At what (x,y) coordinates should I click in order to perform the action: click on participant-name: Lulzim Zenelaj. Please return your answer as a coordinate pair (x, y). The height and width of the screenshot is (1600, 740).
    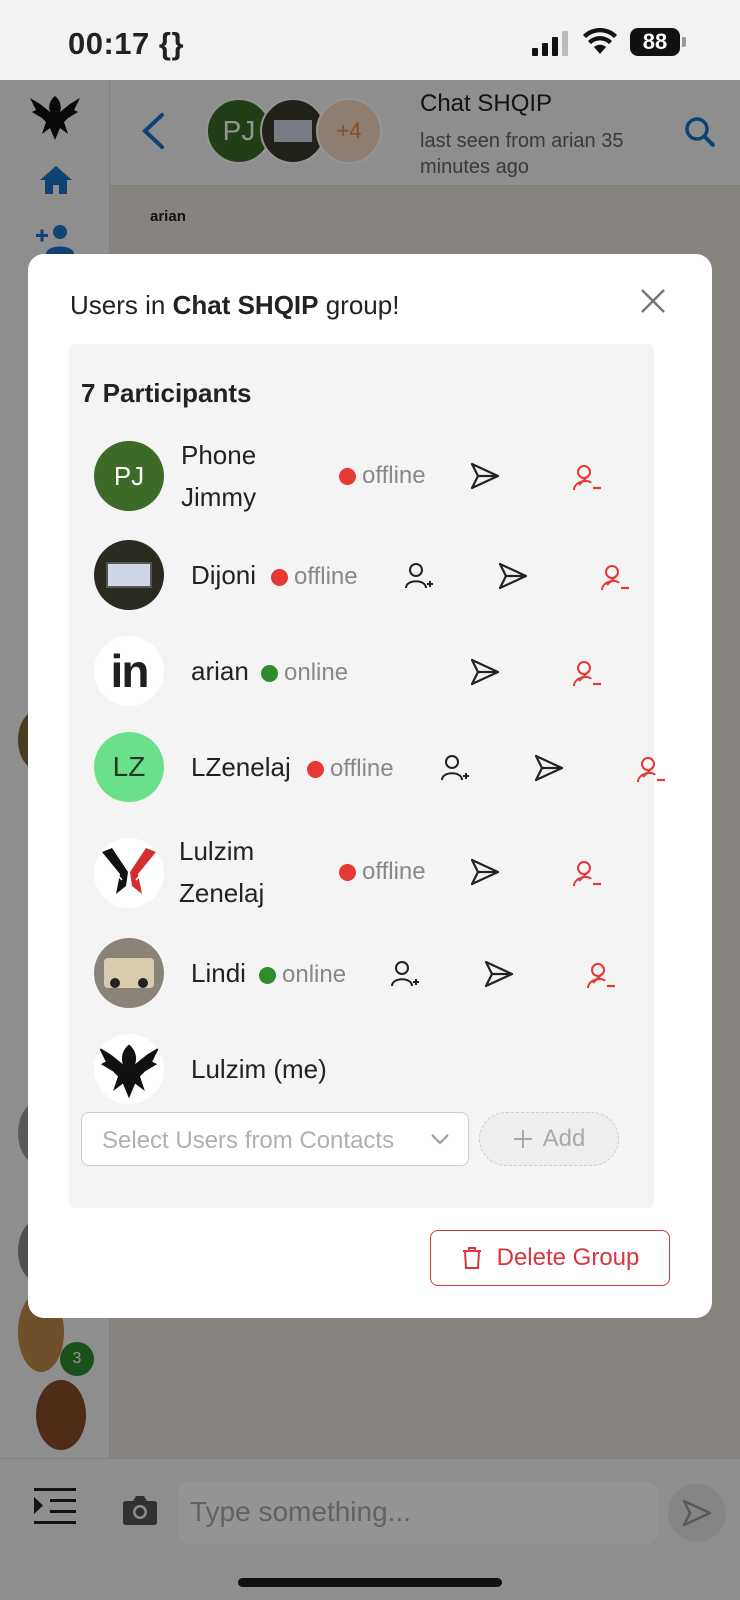
    Looking at the image, I should click on (221, 872).